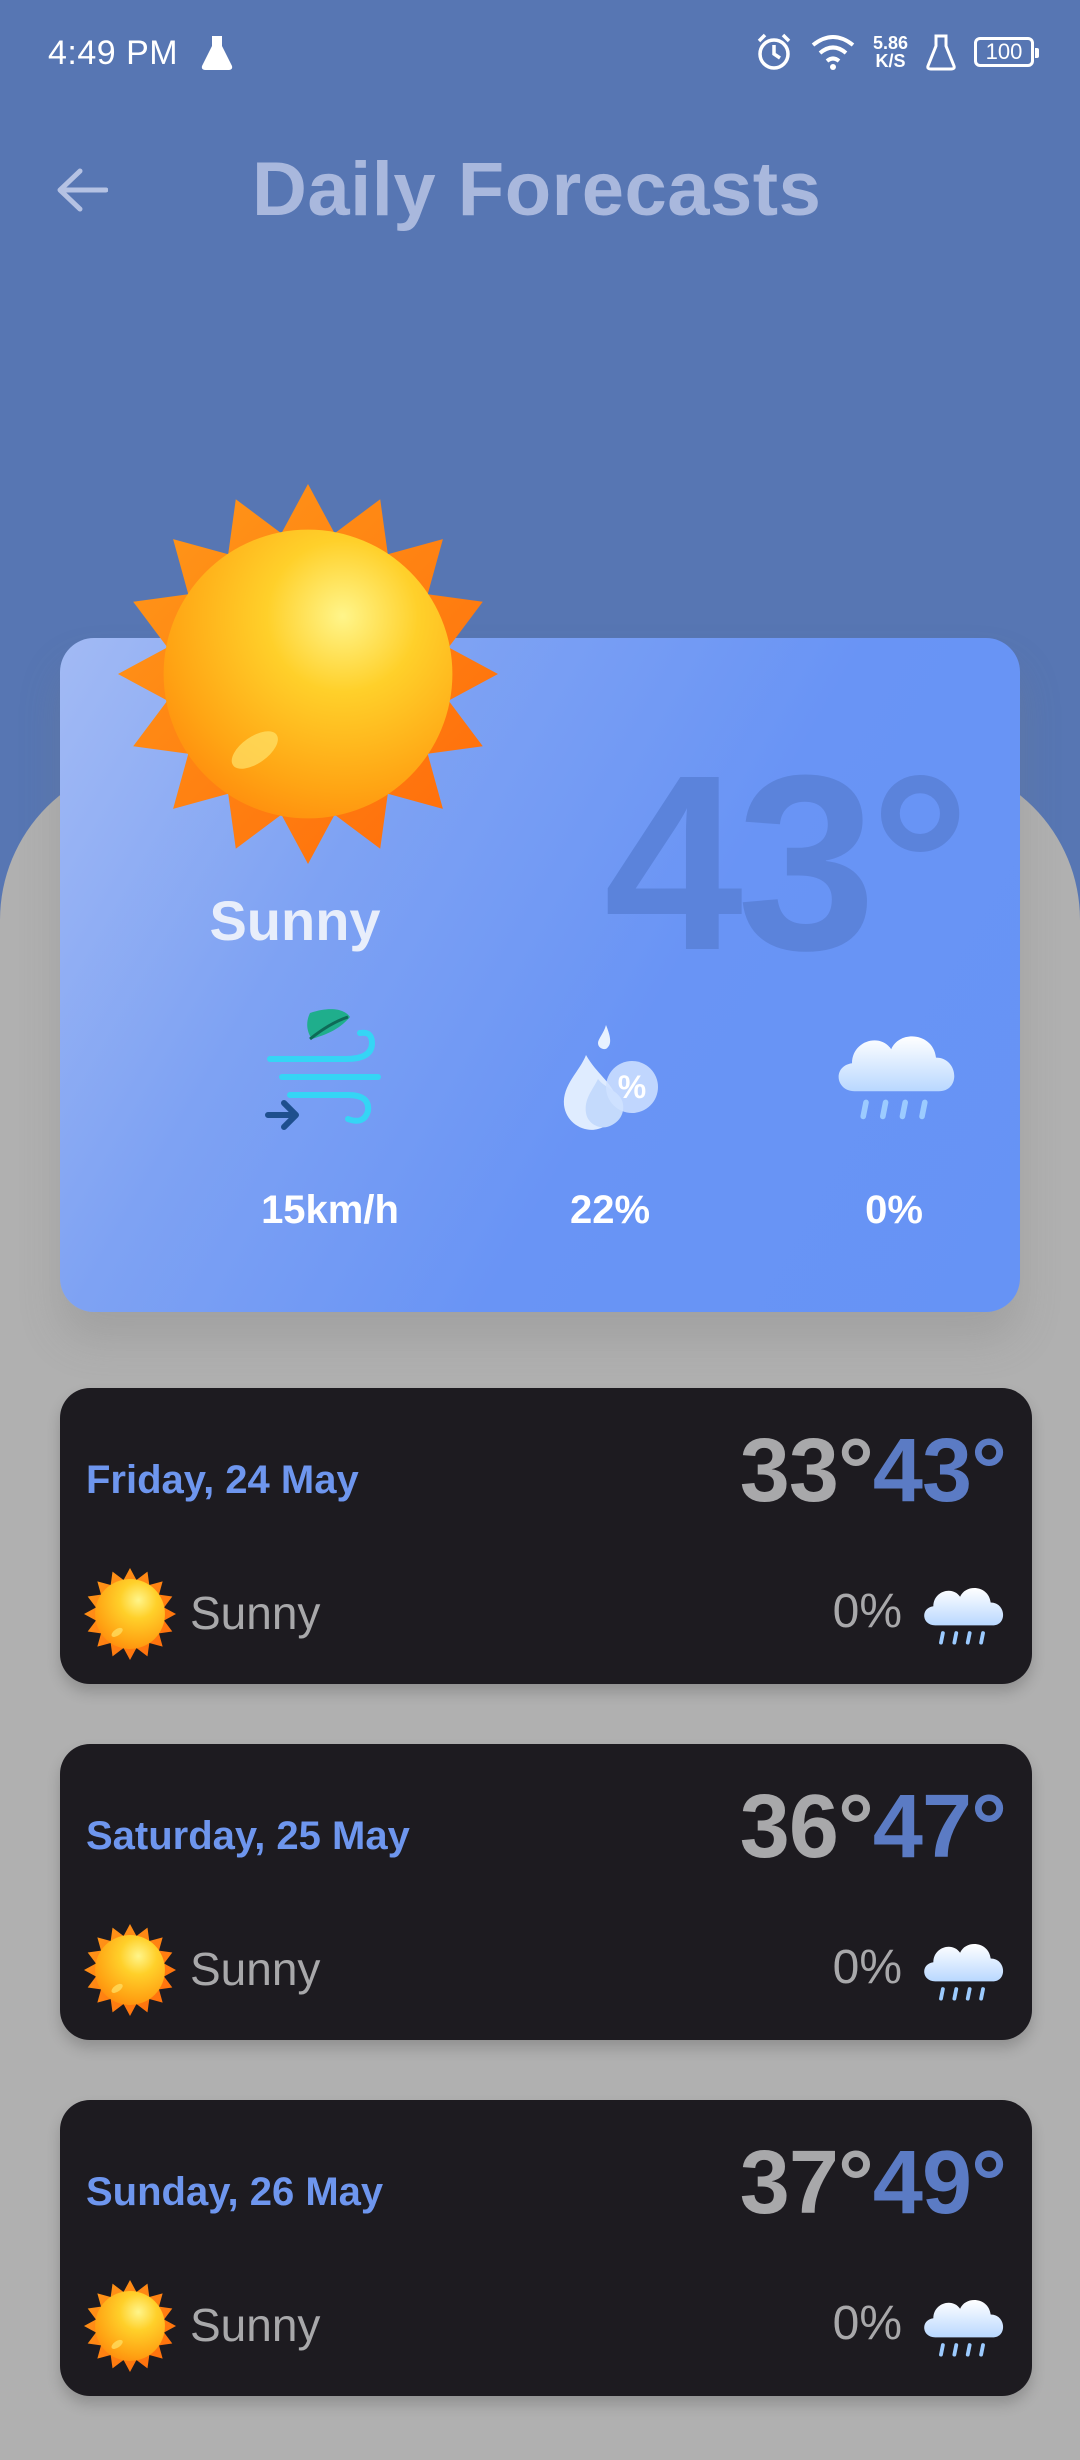 Image resolution: width=1080 pixels, height=2460 pixels. I want to click on humidity-stat: % 22%, so click(610, 1118).